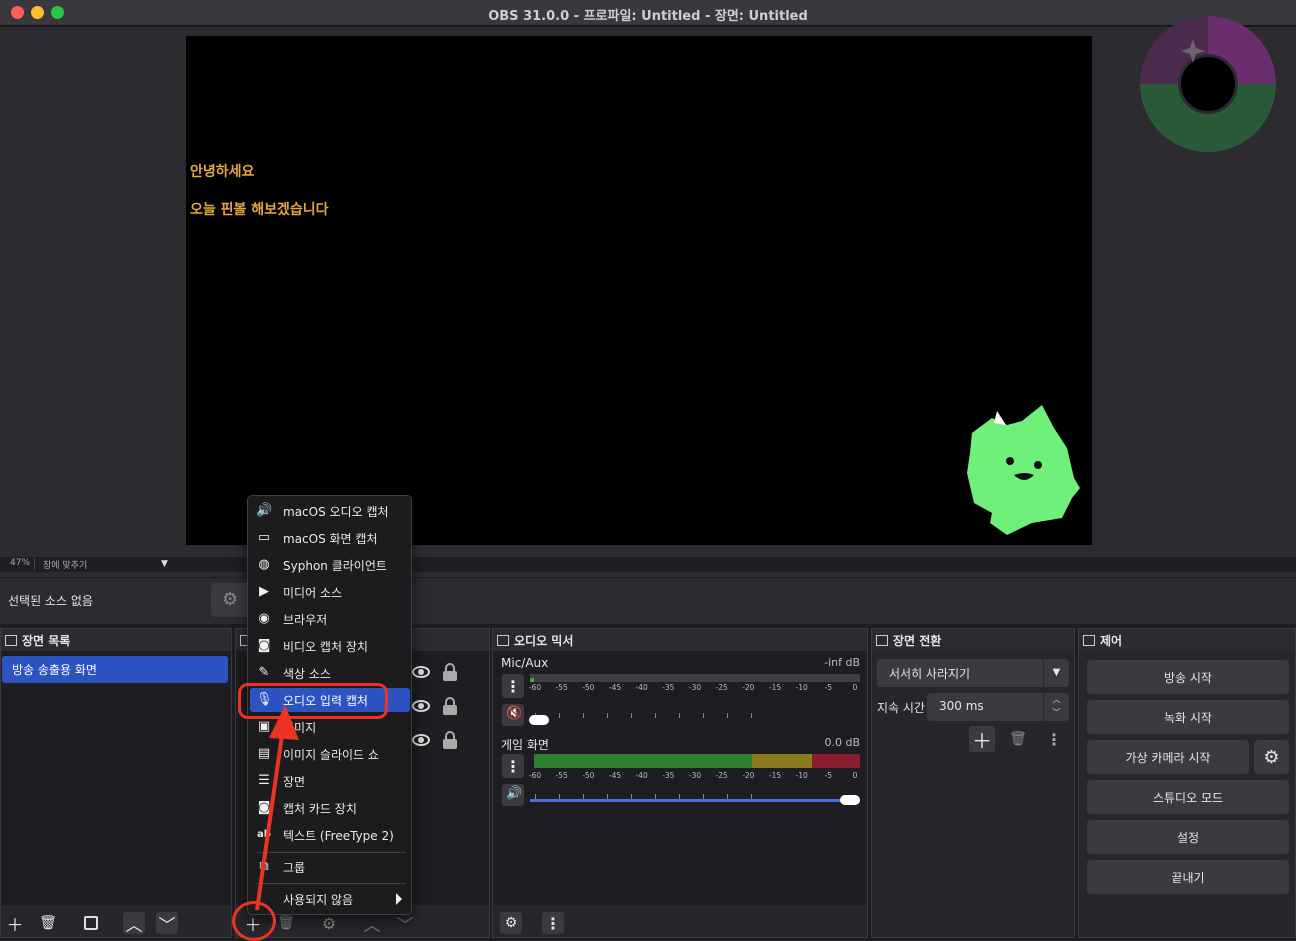 This screenshot has width=1296, height=941. I want to click on duration-input: 300 ms ︿ ﹀, so click(998, 707).